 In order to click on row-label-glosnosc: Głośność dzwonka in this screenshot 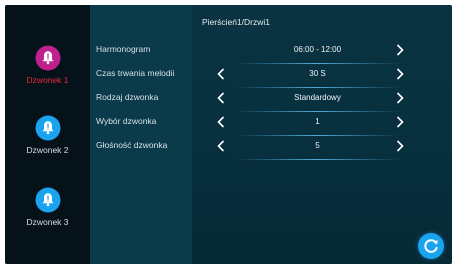, I will do `click(132, 145)`.